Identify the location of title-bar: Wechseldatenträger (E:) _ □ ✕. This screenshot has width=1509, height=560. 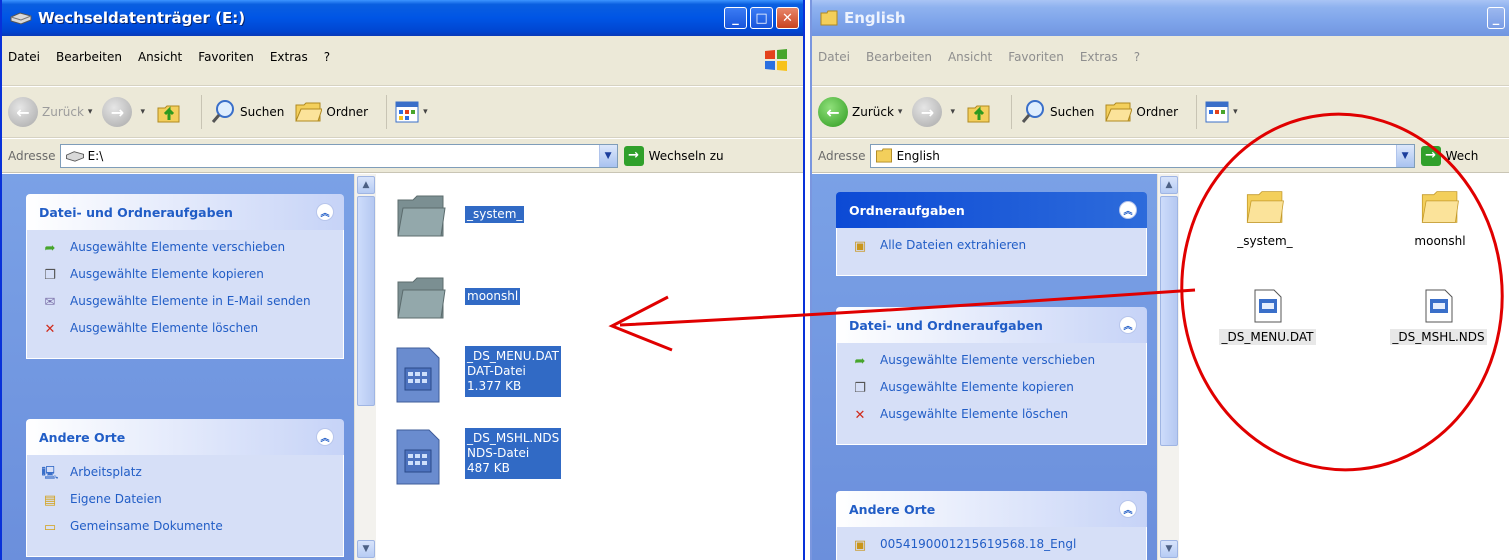
(402, 18).